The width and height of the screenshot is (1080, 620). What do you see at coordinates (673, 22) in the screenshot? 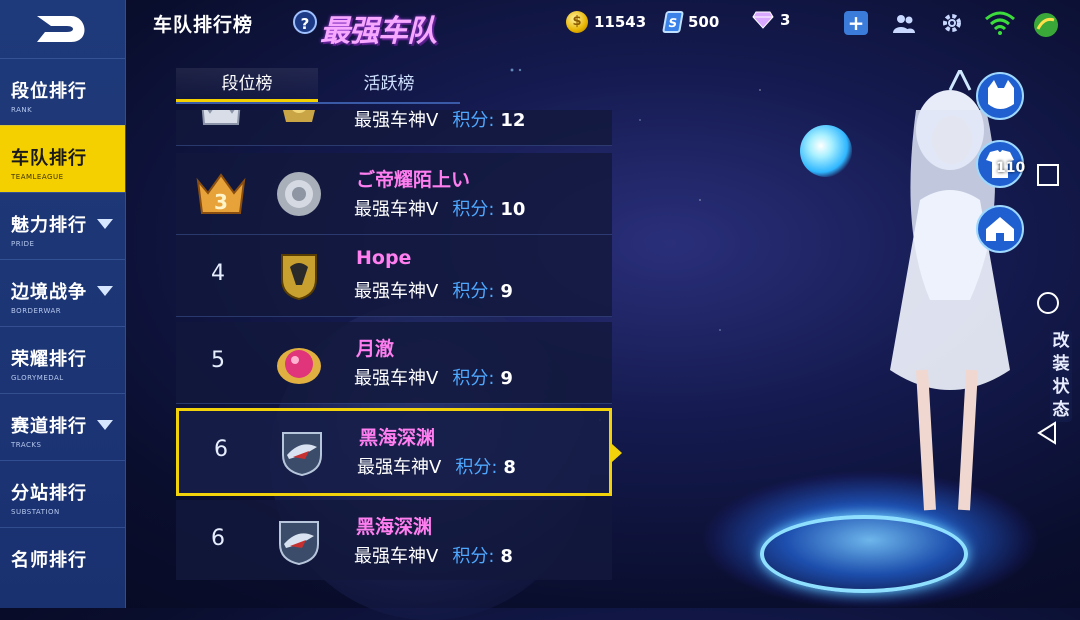
I see `card-icon: S` at bounding box center [673, 22].